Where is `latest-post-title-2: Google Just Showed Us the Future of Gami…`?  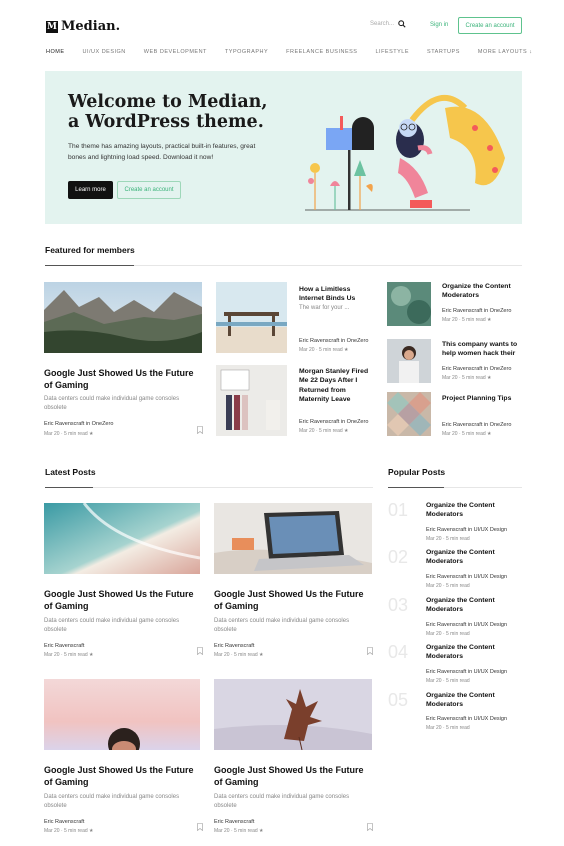 latest-post-title-2: Google Just Showed Us the Future of Gami… is located at coordinates (293, 600).